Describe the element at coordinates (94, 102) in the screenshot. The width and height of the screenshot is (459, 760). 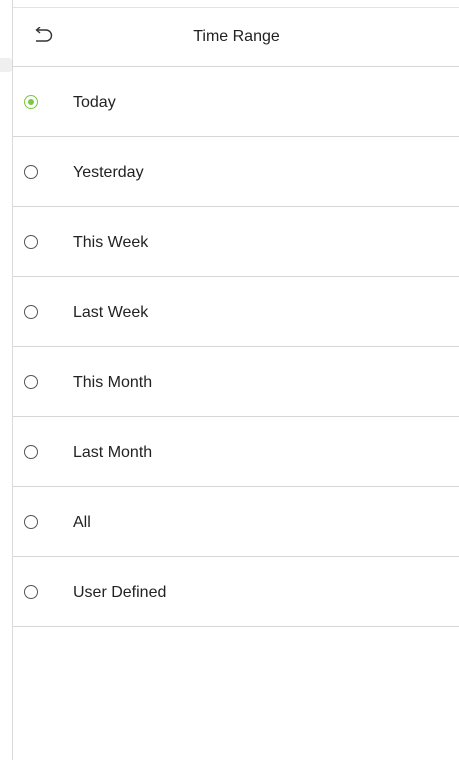
I see `option-label: Today` at that location.